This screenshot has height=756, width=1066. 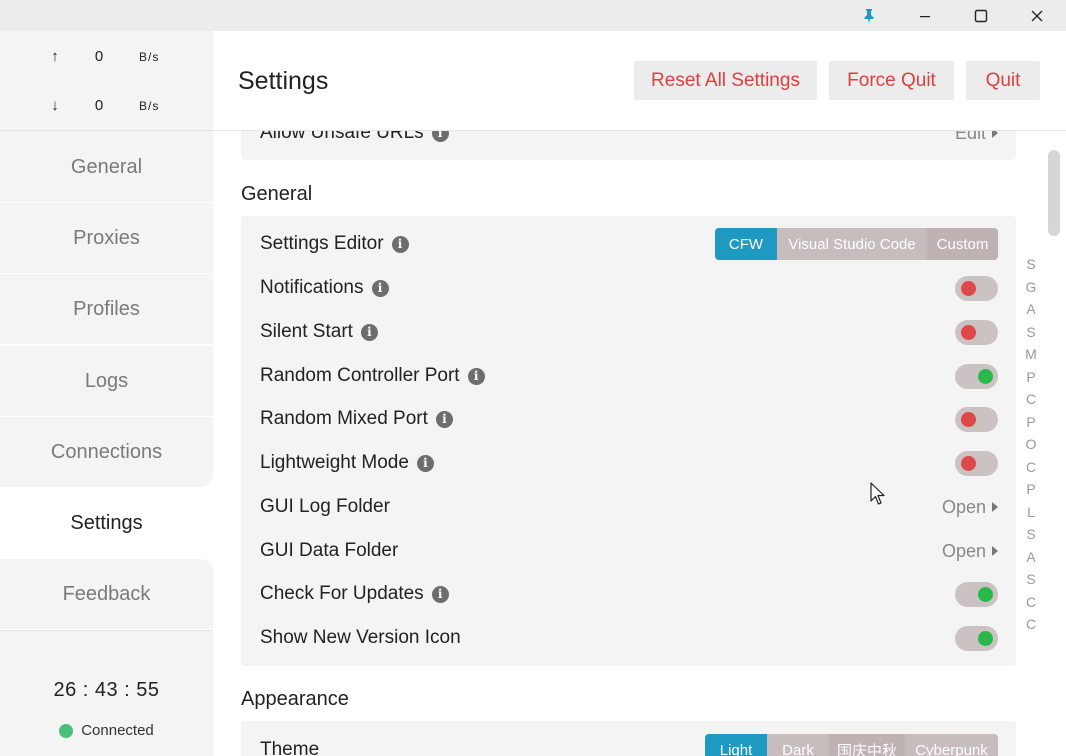 What do you see at coordinates (106, 452) in the screenshot?
I see `sidebar-item-connections: Connections` at bounding box center [106, 452].